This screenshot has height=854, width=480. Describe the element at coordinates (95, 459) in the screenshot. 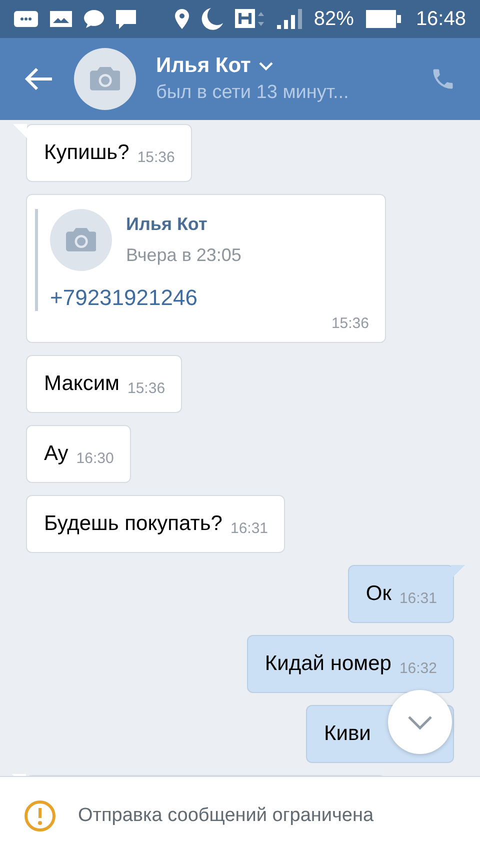

I see `message-time: 16:30` at that location.